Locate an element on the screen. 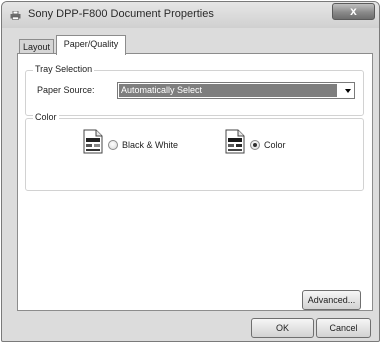  bw-document-icon is located at coordinates (93, 141).